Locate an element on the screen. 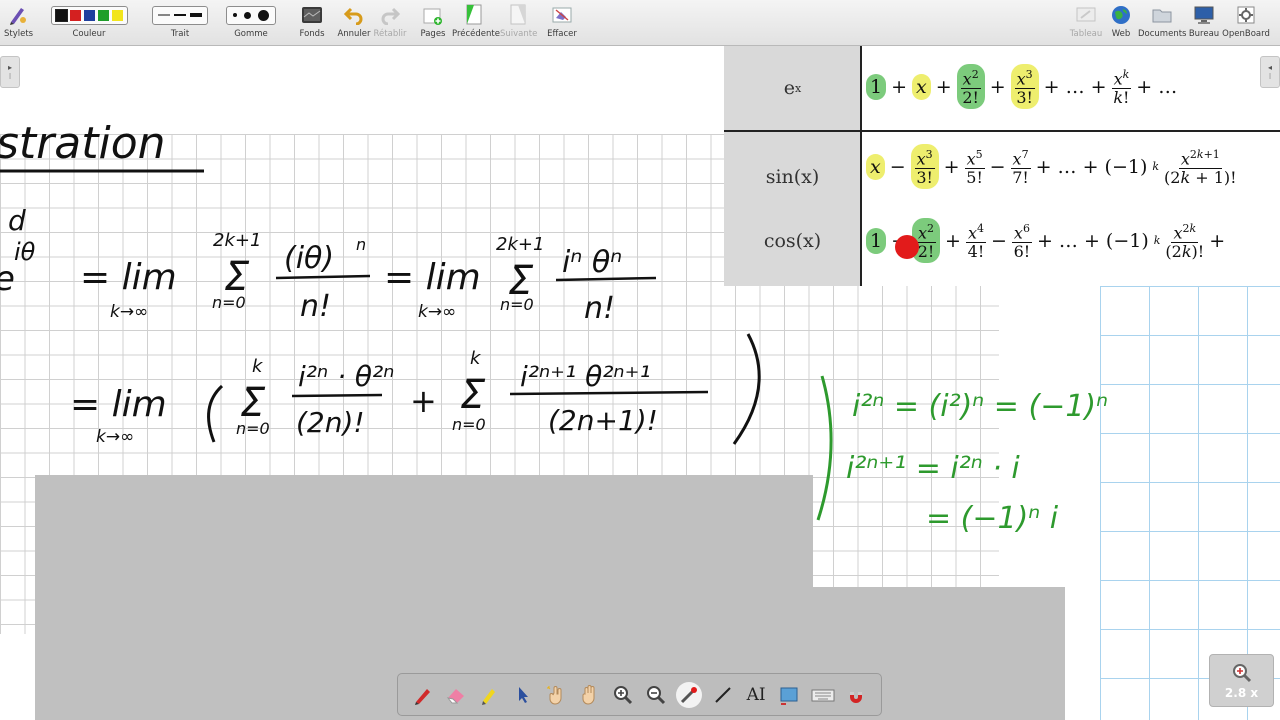  highlighter-tool is located at coordinates (489, 695).